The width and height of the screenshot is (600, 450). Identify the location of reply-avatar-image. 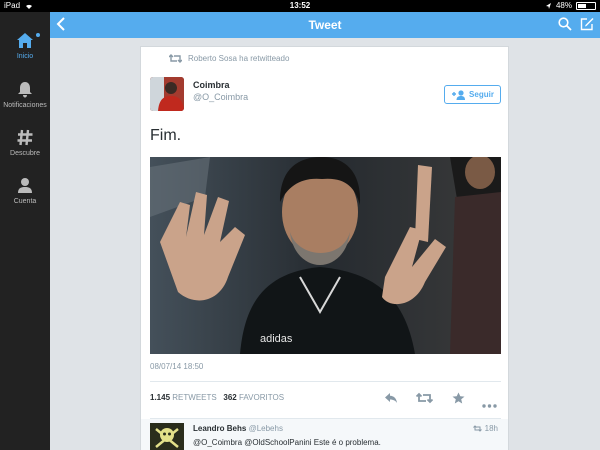
(167, 436).